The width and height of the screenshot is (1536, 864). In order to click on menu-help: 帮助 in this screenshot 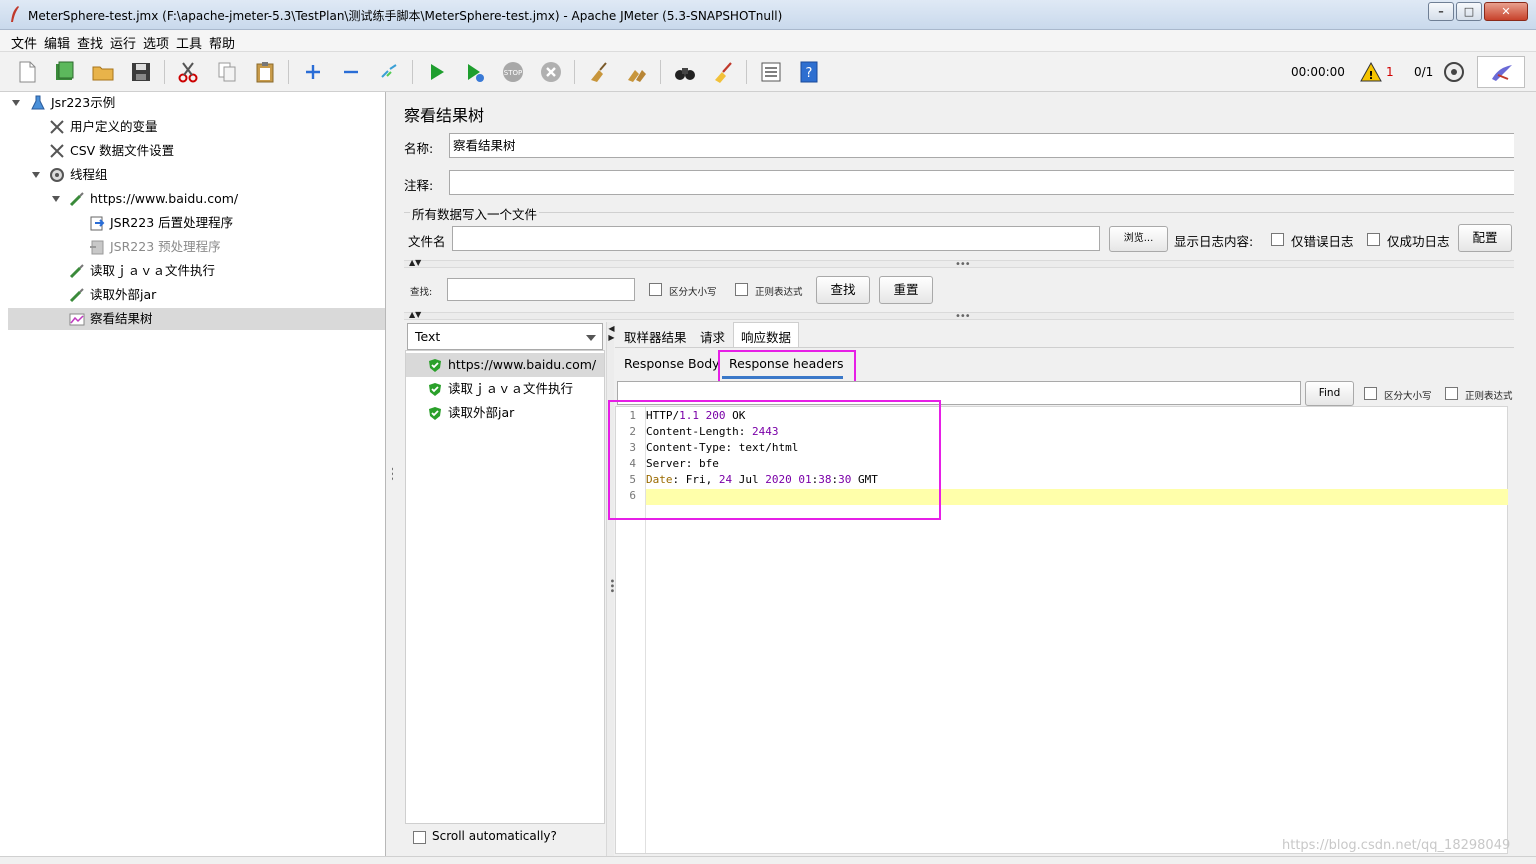, I will do `click(222, 42)`.